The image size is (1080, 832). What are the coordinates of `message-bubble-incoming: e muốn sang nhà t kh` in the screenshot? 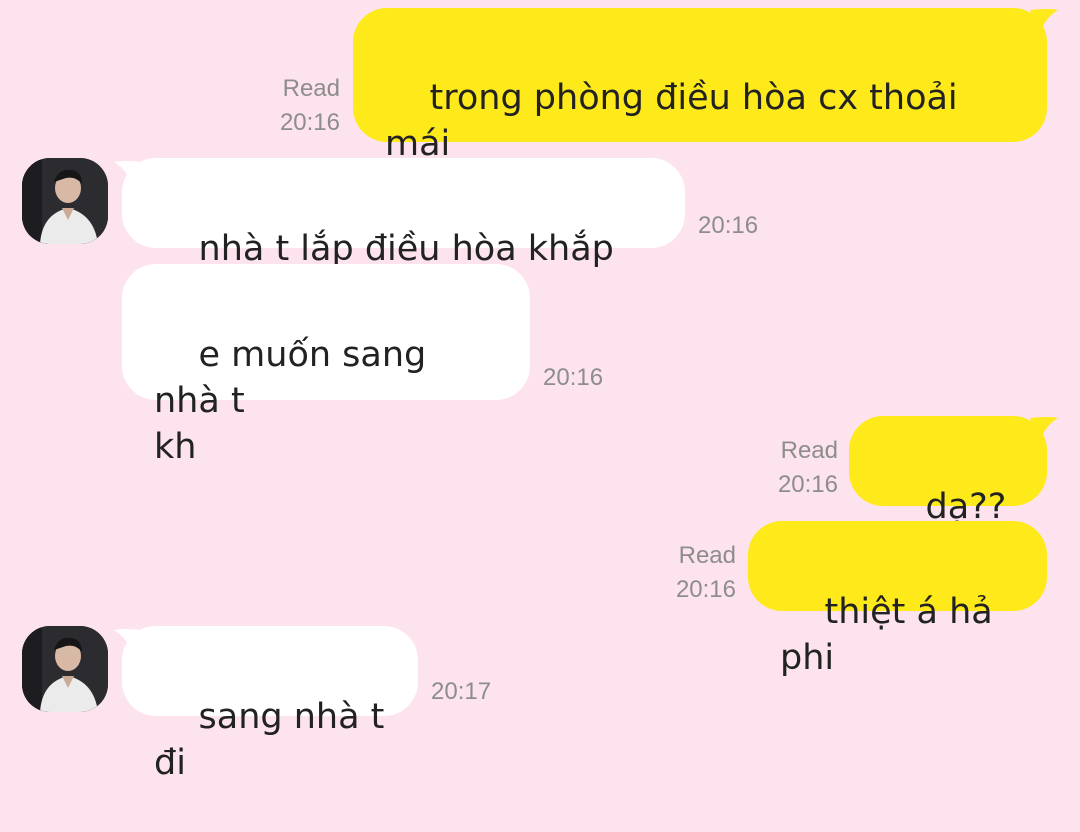 It's located at (326, 365).